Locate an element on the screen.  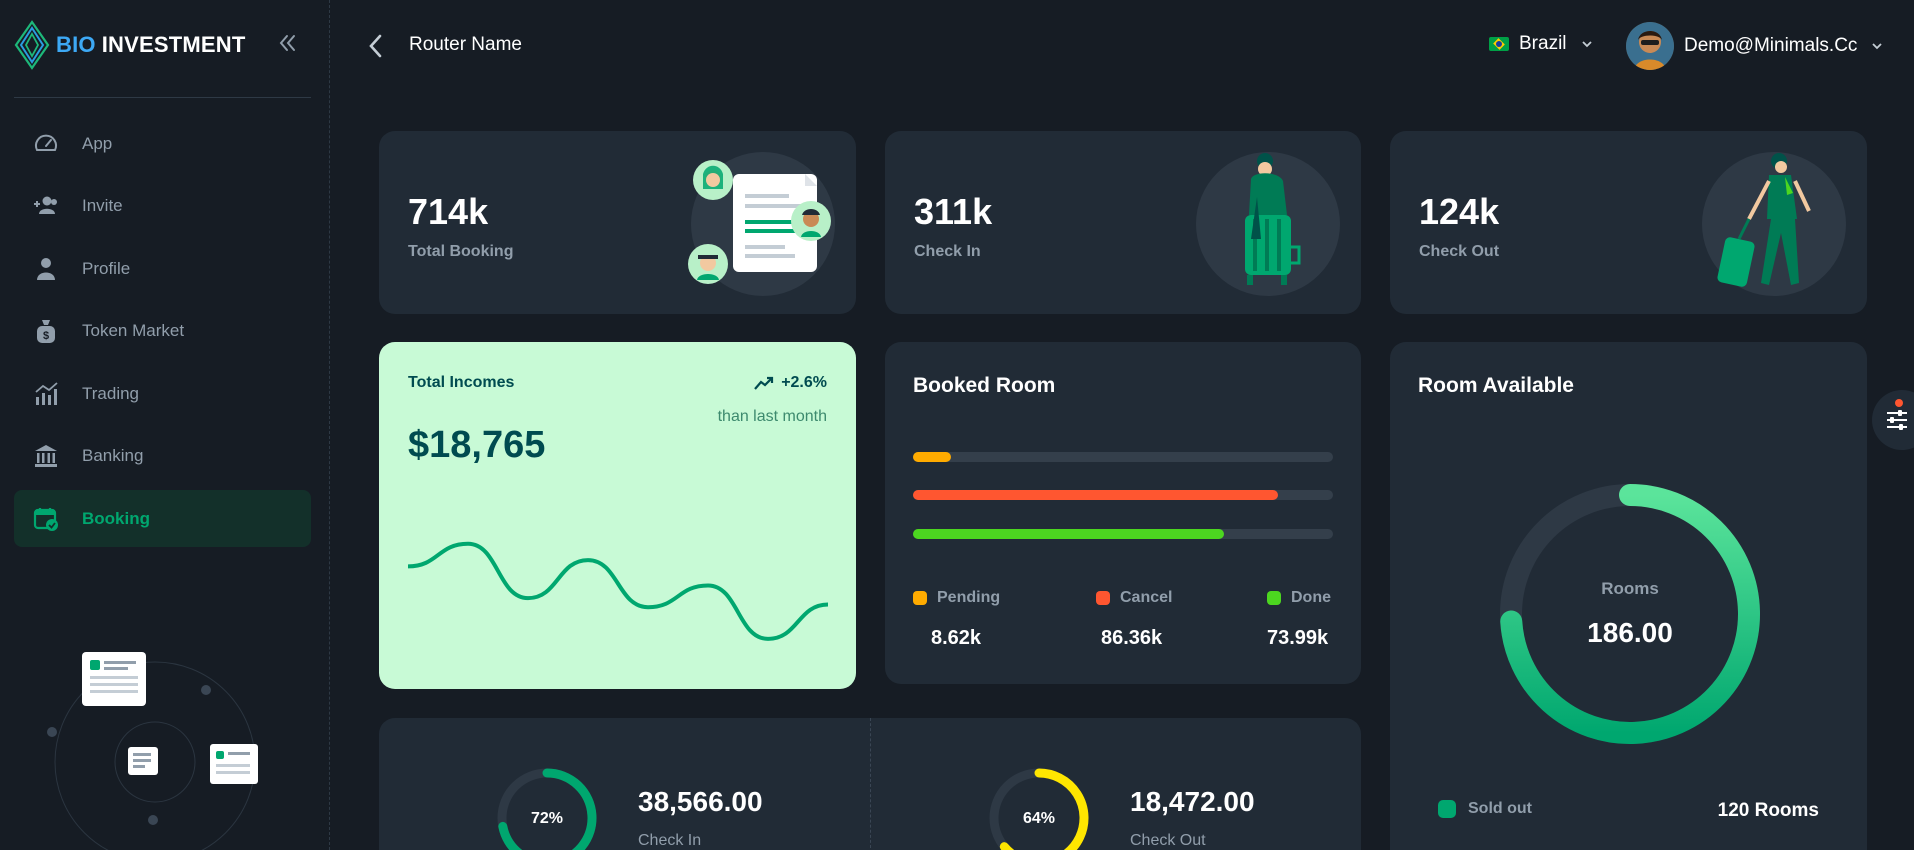
stat-label: Total Booking is located at coordinates (461, 251).